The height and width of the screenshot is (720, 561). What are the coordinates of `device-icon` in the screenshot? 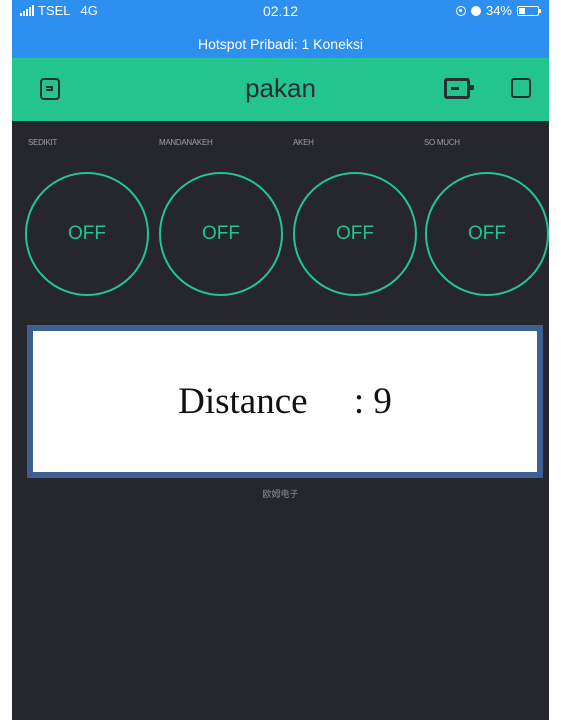 It's located at (459, 88).